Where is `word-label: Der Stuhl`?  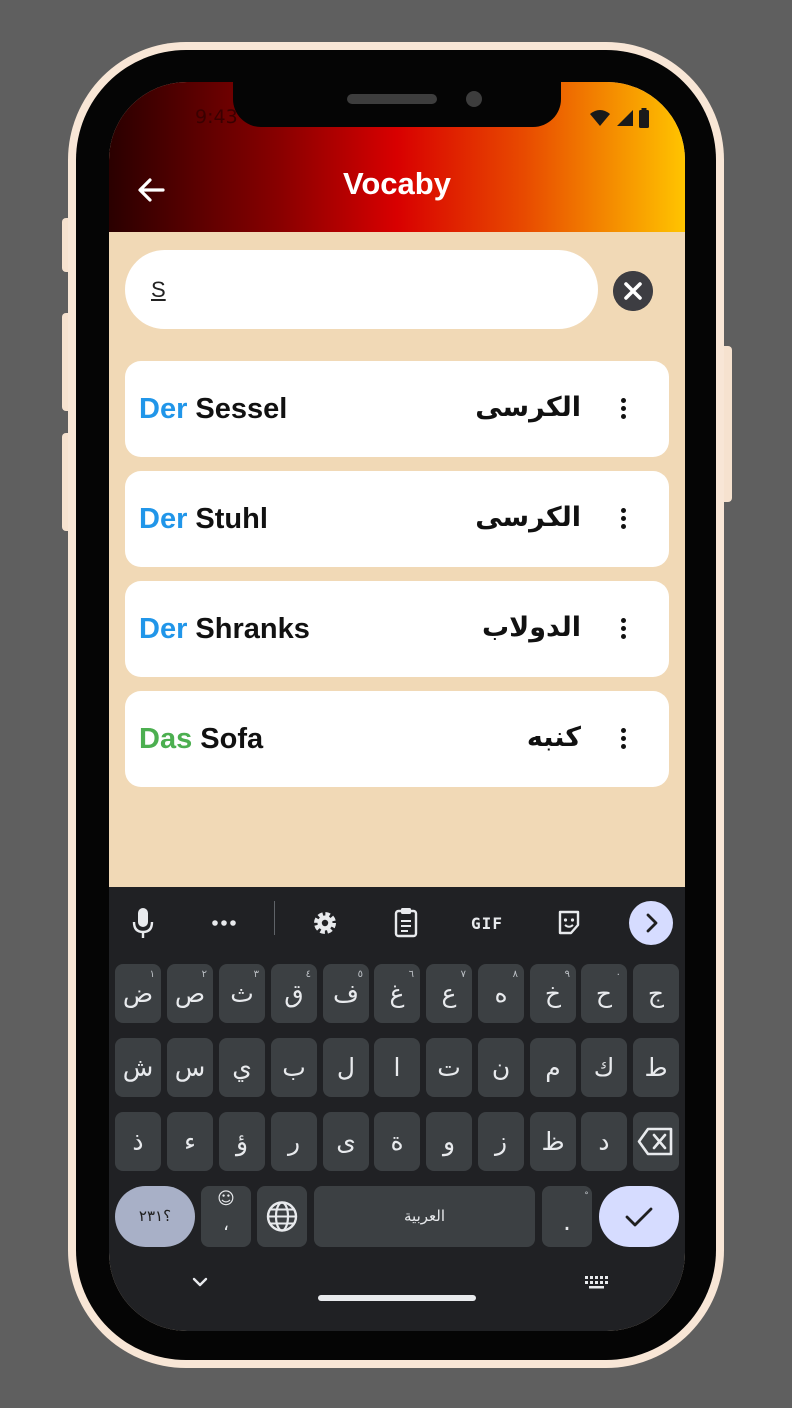 word-label: Der Stuhl is located at coordinates (203, 519).